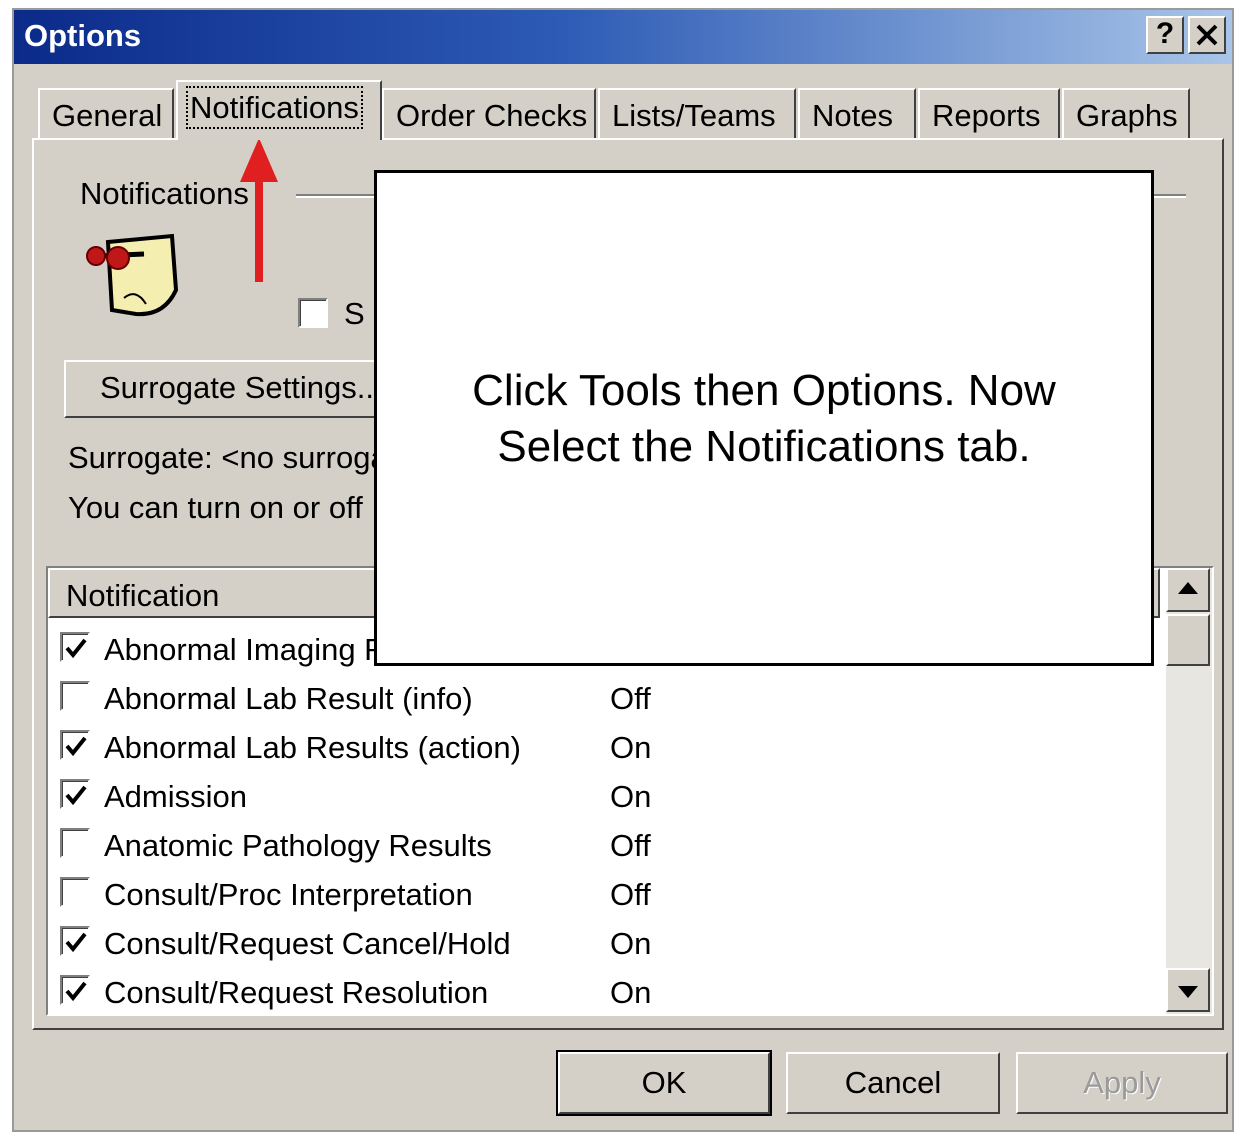  I want to click on close-icon, so click(1207, 35).